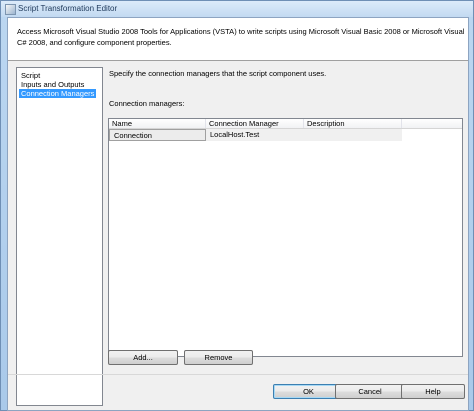 The image size is (474, 411). What do you see at coordinates (218, 357) in the screenshot?
I see `remove-button: Remove` at bounding box center [218, 357].